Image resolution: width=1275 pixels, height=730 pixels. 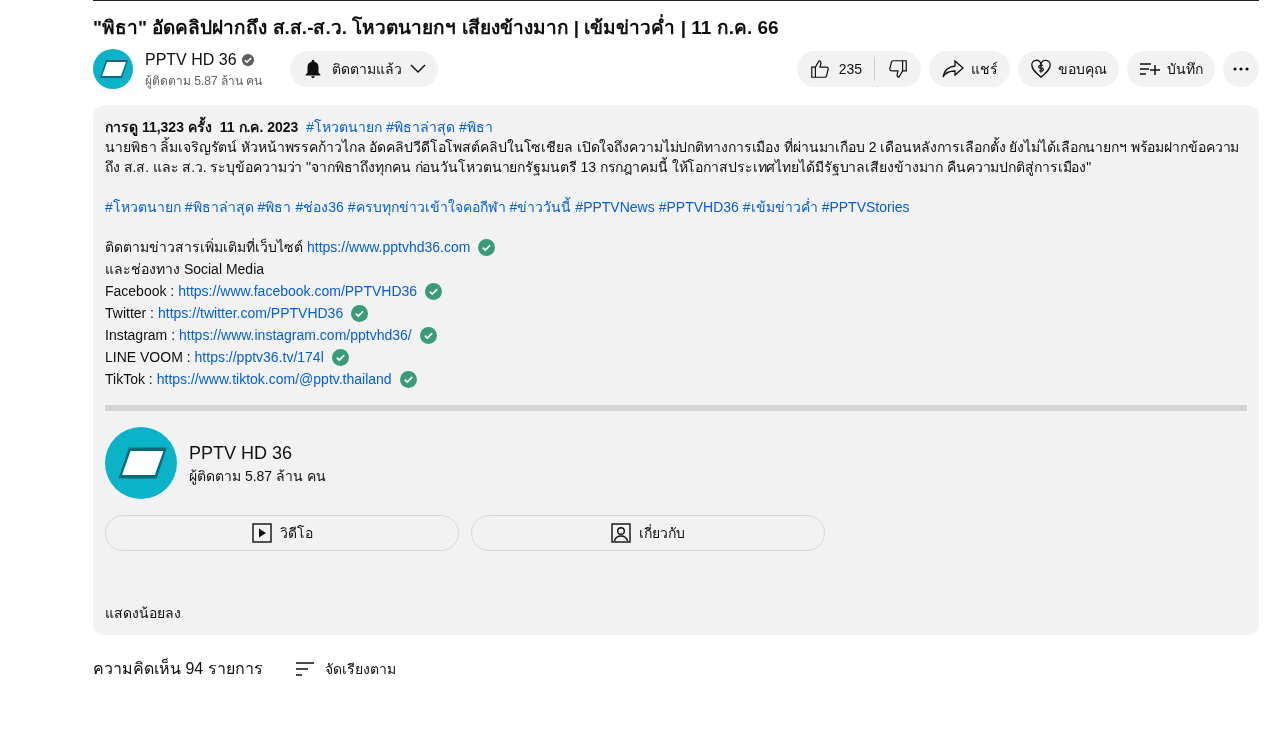 What do you see at coordinates (615, 207) in the screenshot?
I see `hashtag-link: #PPTVNews` at bounding box center [615, 207].